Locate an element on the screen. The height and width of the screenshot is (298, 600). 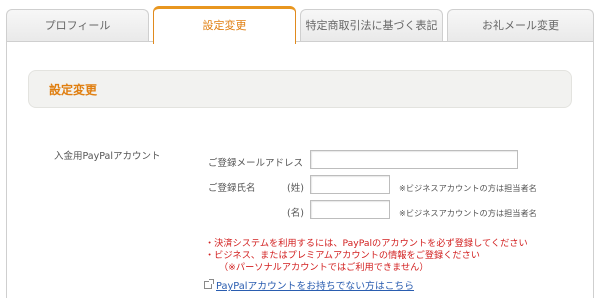
tab-label: 特定商取引法に基づく表記 is located at coordinates (371, 25).